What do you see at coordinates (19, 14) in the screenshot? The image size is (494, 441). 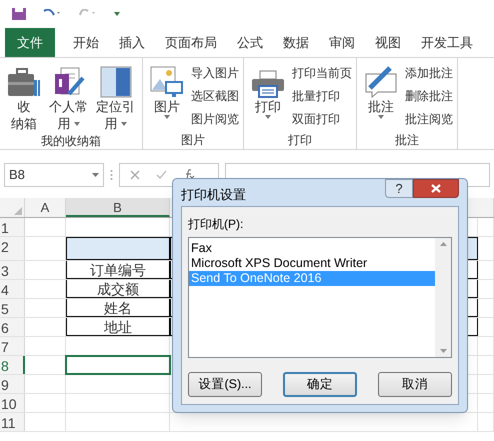 I see `save-icon` at bounding box center [19, 14].